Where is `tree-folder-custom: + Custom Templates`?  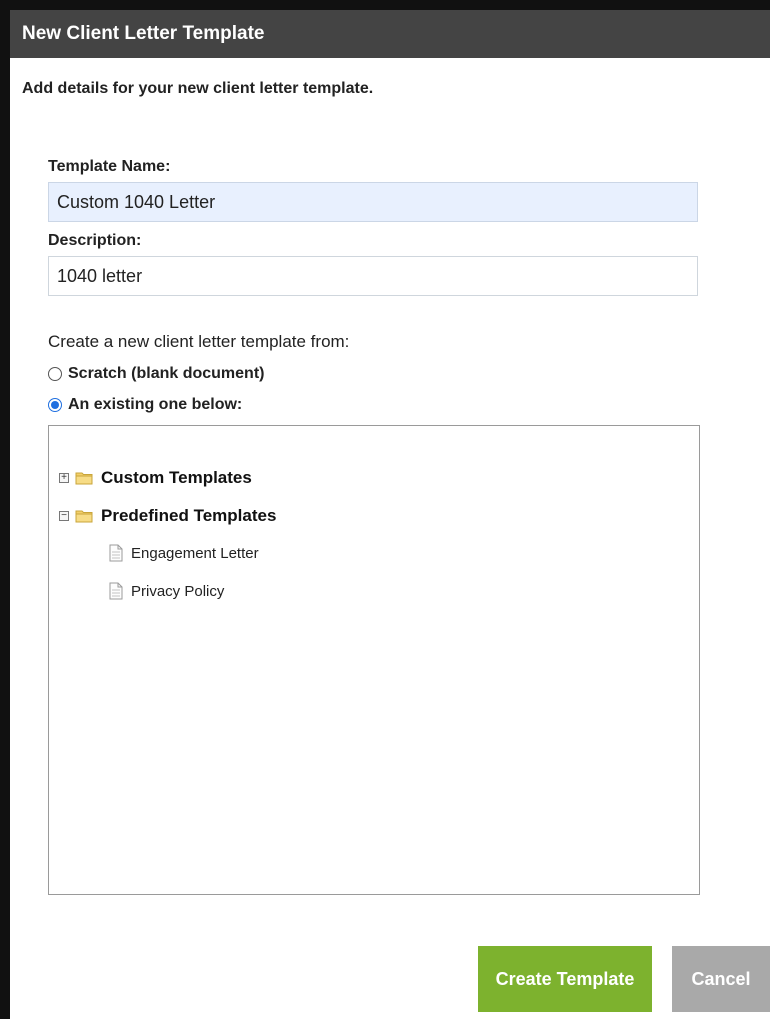 tree-folder-custom: + Custom Templates is located at coordinates (155, 478).